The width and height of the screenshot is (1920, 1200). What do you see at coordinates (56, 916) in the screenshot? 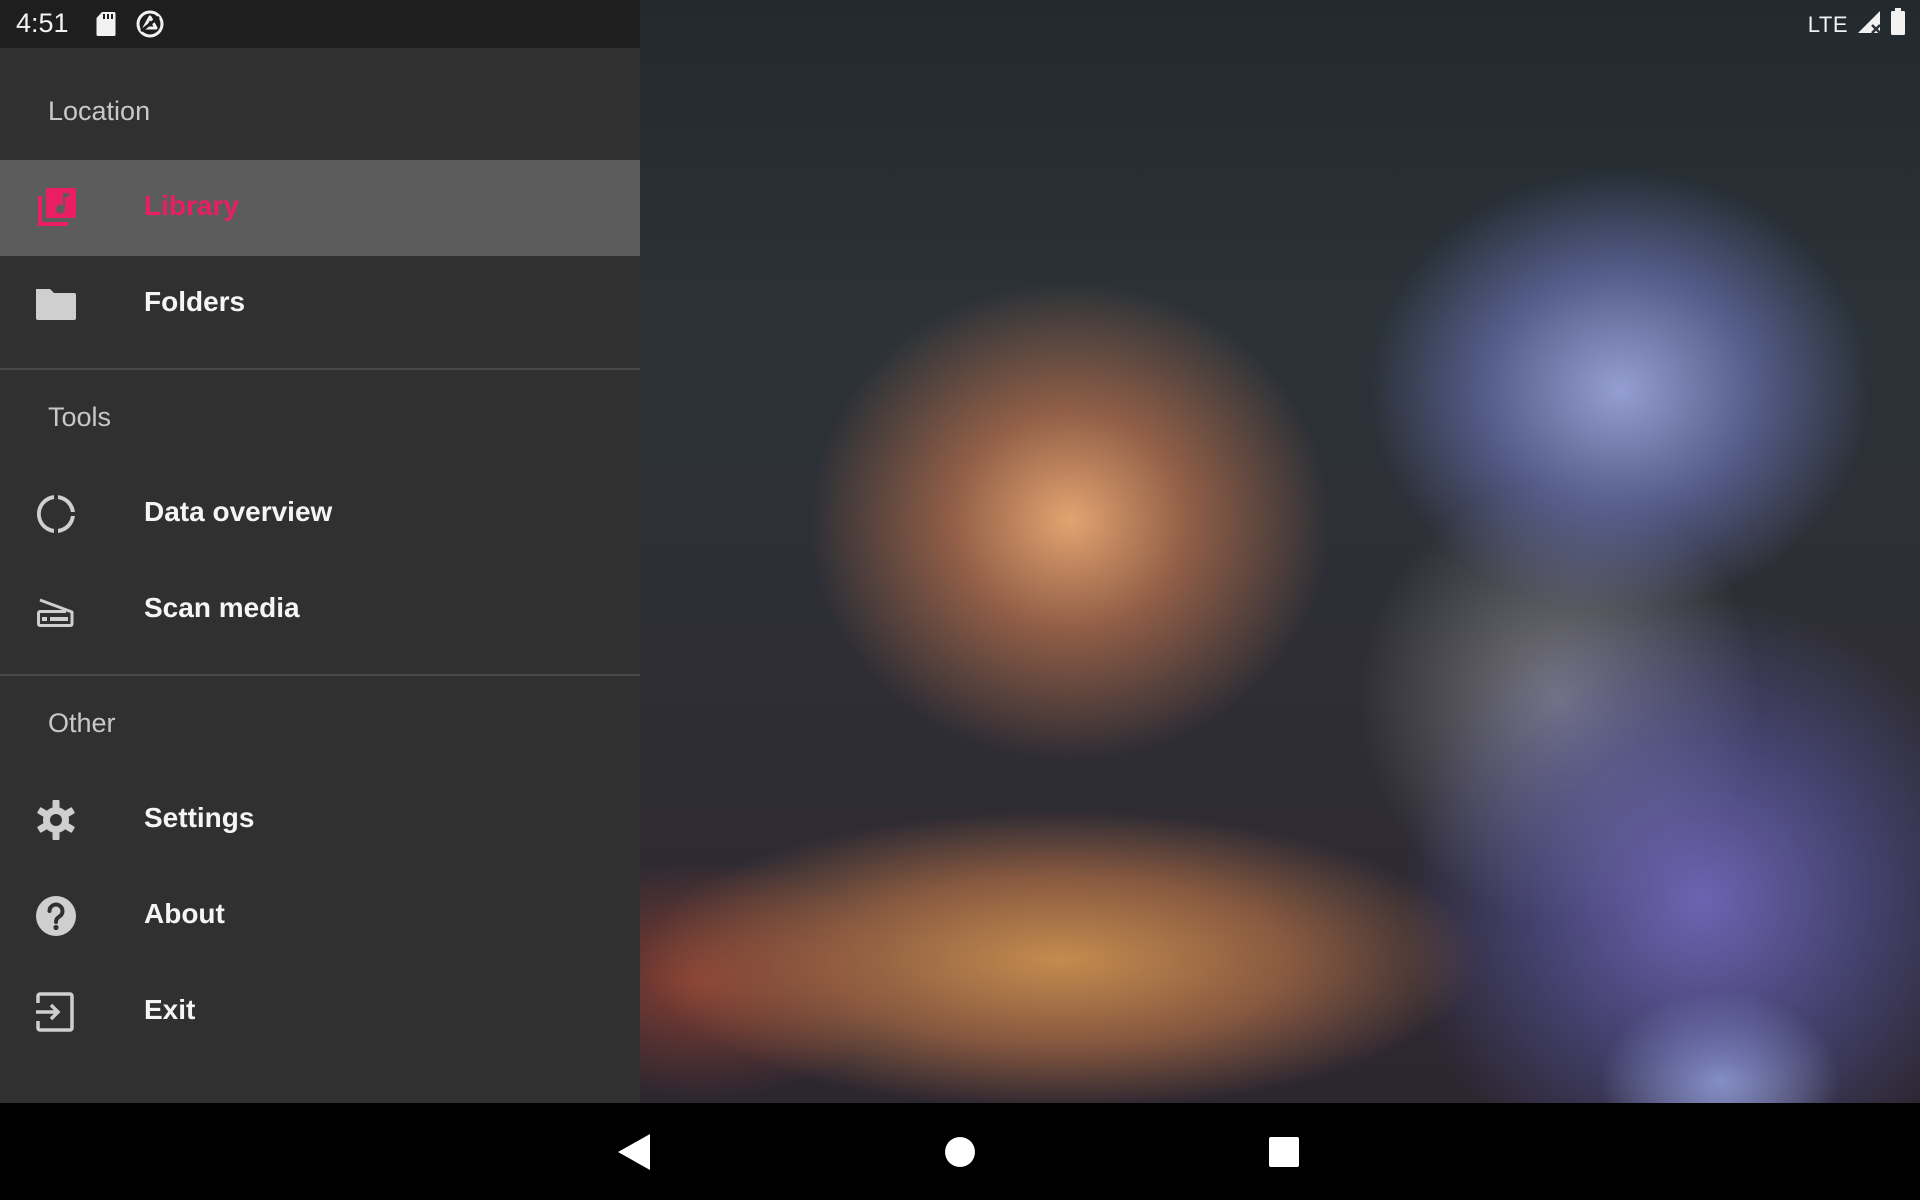
I see `help-icon` at bounding box center [56, 916].